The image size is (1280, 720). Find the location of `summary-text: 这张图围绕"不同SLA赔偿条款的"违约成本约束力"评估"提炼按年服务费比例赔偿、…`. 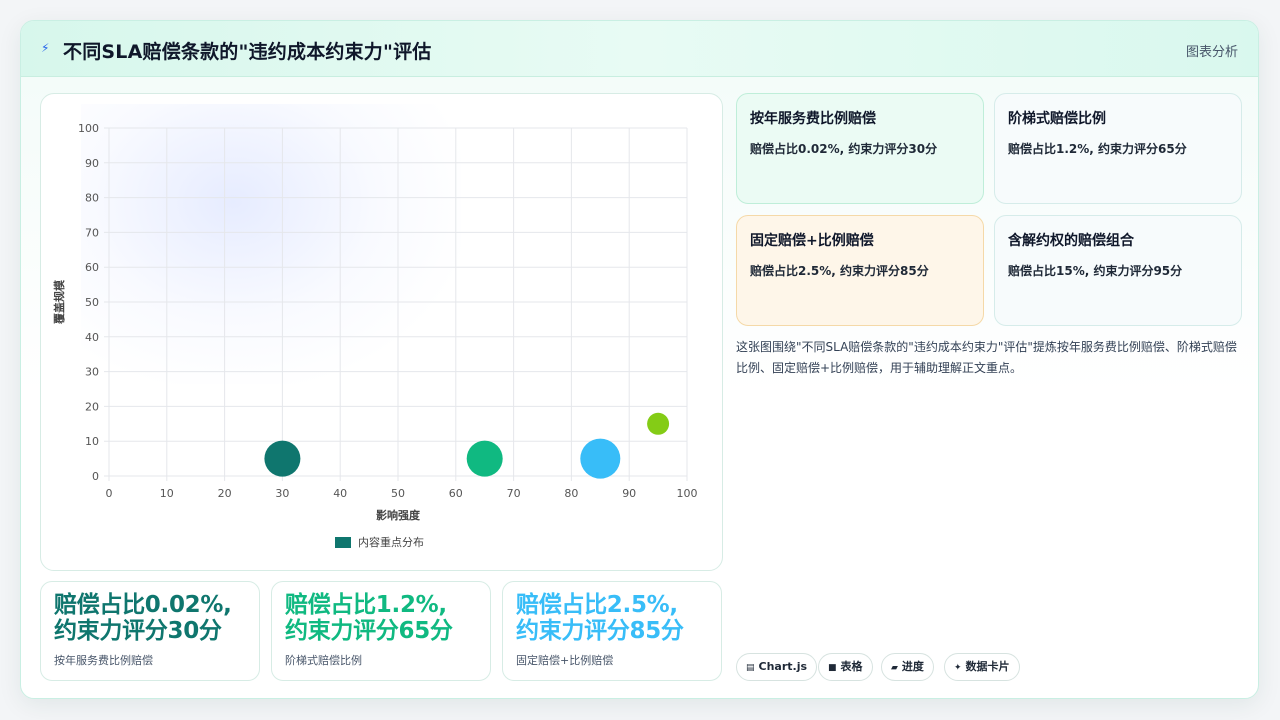

summary-text: 这张图围绕"不同SLA赔偿条款的"违约成本约束力"评估"提炼按年服务费比例赔偿、… is located at coordinates (986, 357).